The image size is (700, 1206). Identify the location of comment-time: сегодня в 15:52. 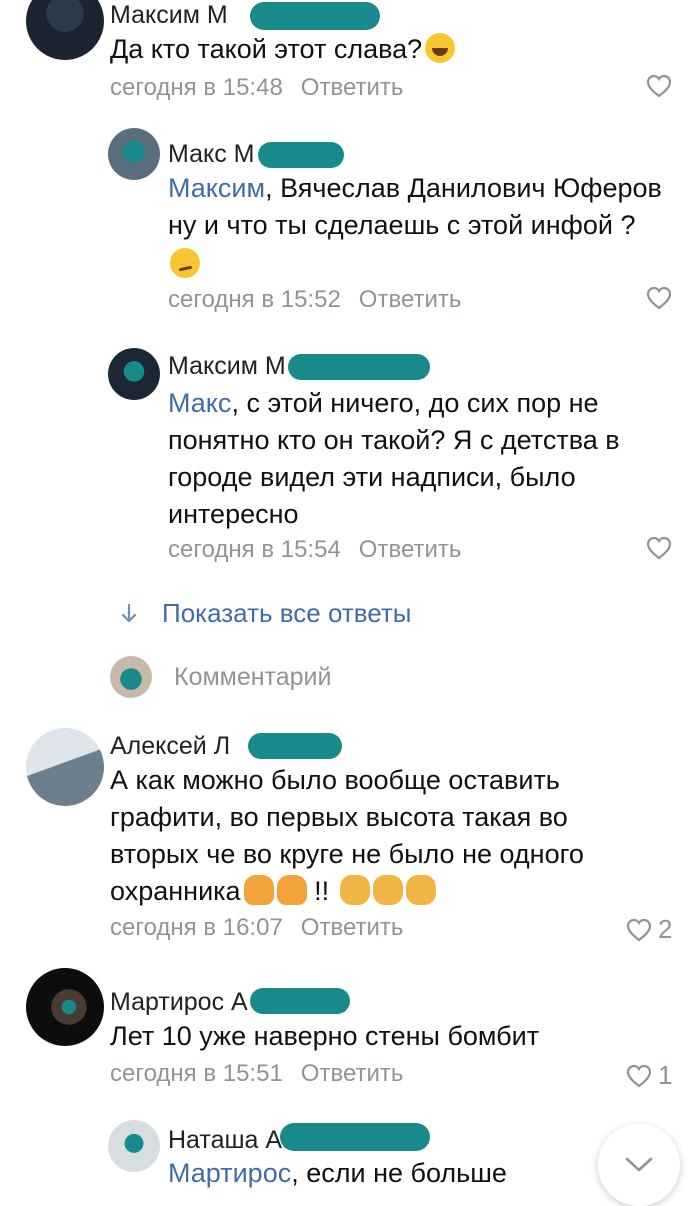
(254, 299).